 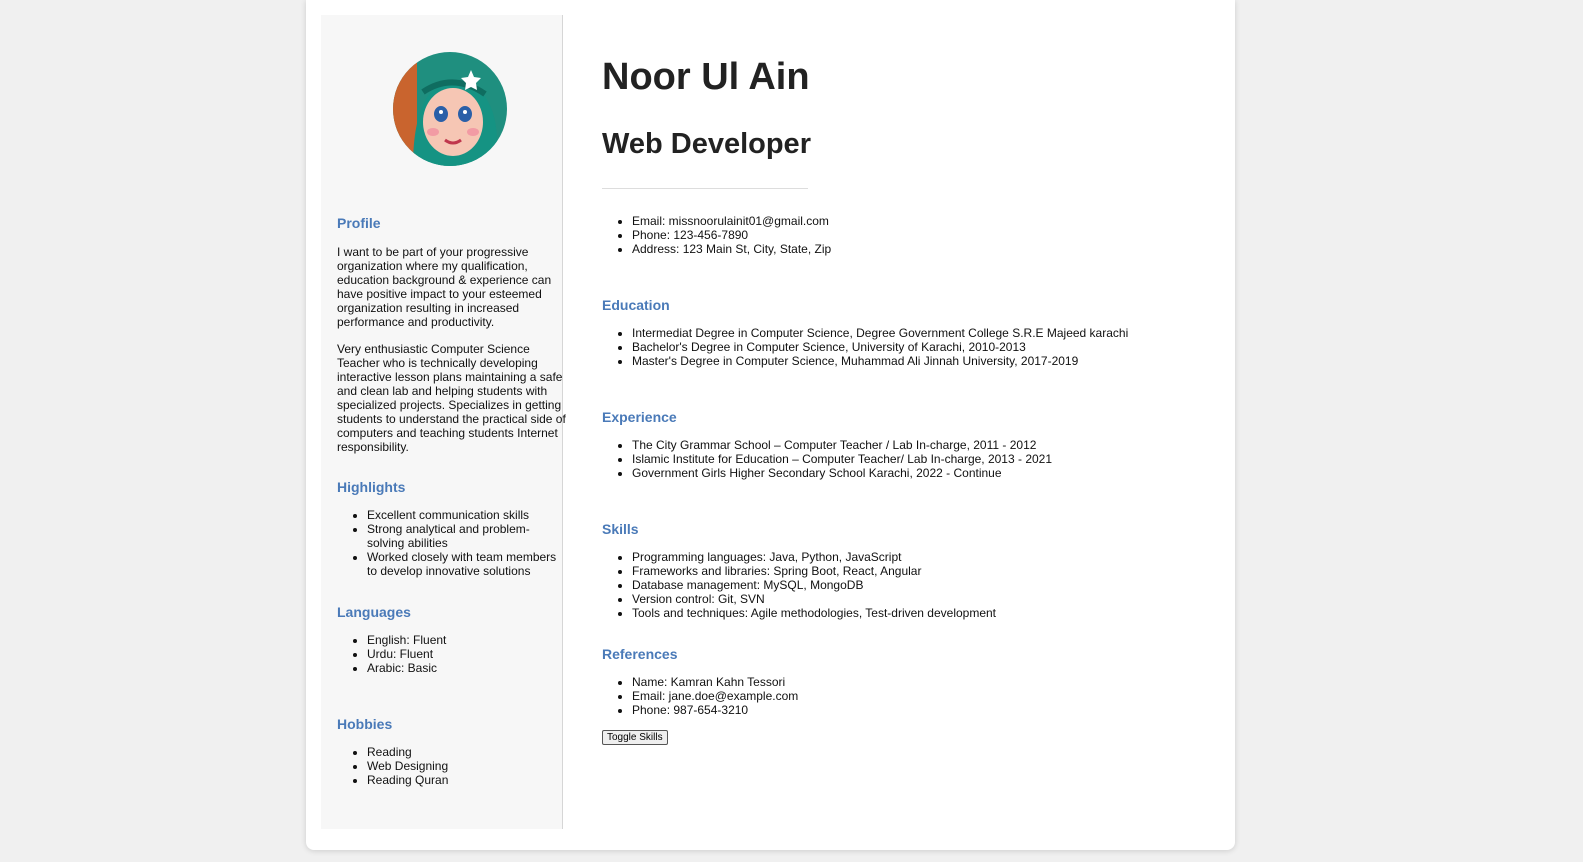 I want to click on profile-avatar, so click(x=450, y=109).